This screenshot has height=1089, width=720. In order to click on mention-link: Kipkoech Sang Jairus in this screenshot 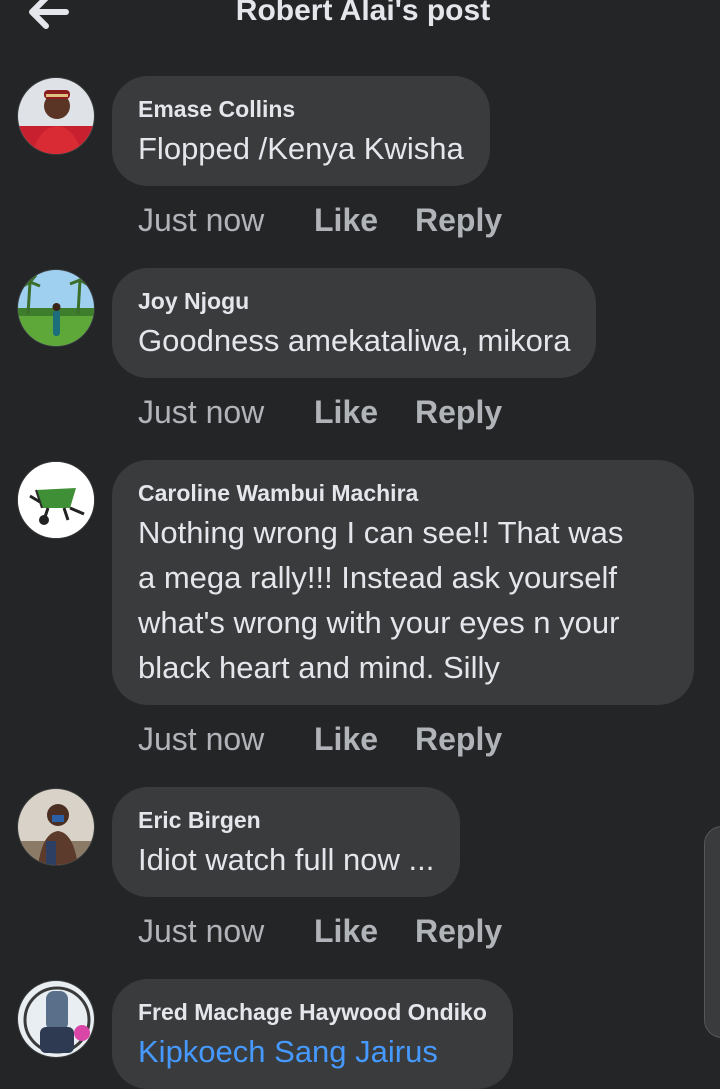, I will do `click(312, 1051)`.